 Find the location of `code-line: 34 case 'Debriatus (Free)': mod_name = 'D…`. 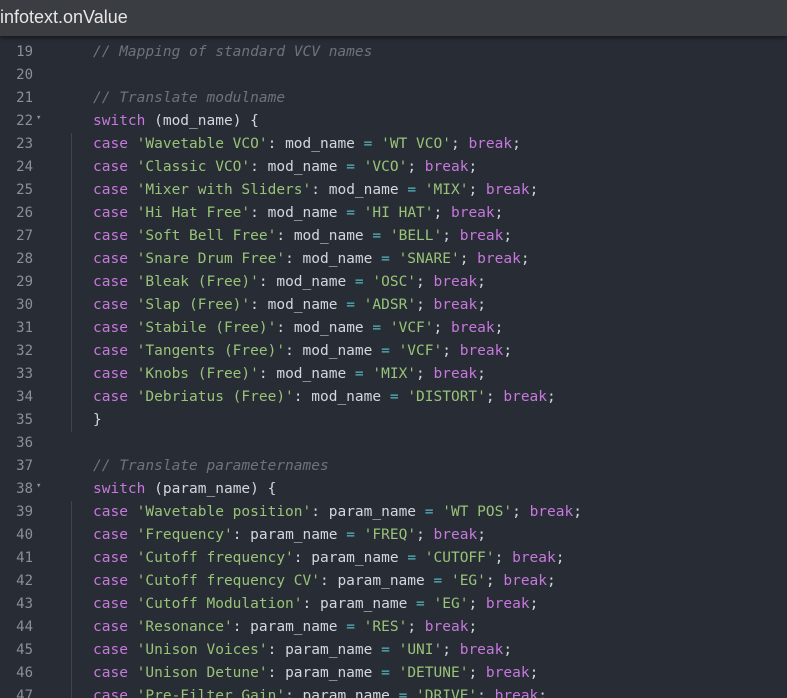

code-line: 34 case 'Debriatus (Free)': mod_name = 'D… is located at coordinates (393, 397).